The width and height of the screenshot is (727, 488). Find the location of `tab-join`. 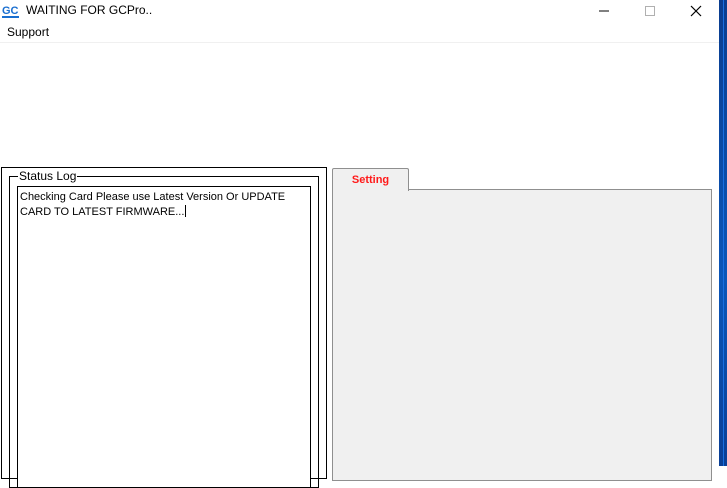

tab-join is located at coordinates (370, 189).